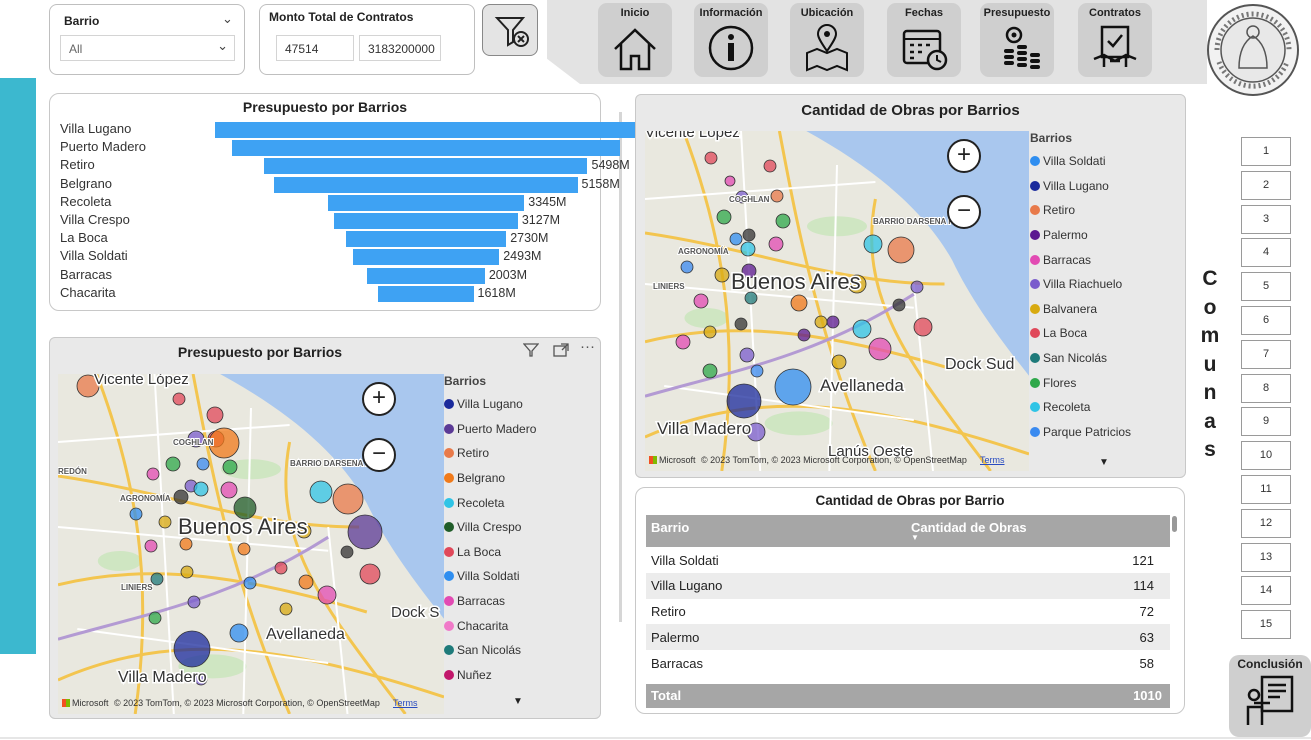  I want to click on comuna-button-14: 14, so click(1266, 591).